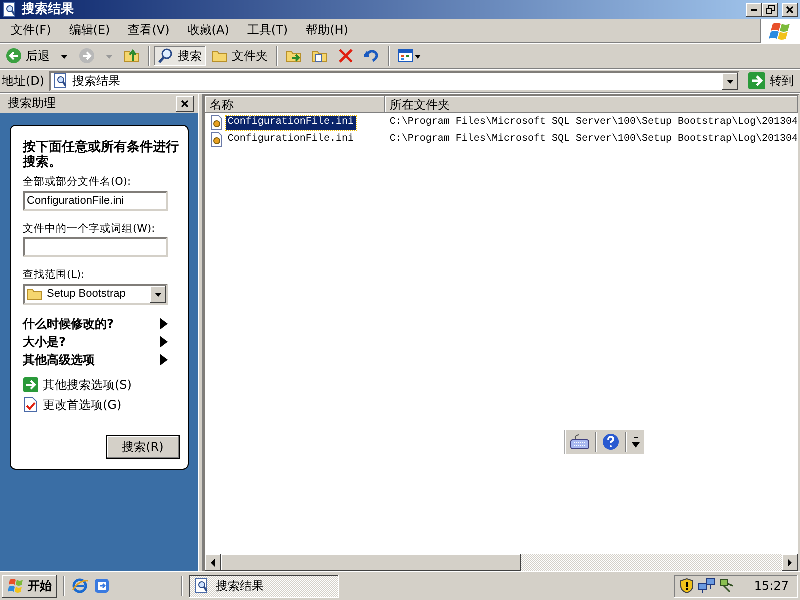 The height and width of the screenshot is (600, 800). I want to click on help-icon, so click(611, 442).